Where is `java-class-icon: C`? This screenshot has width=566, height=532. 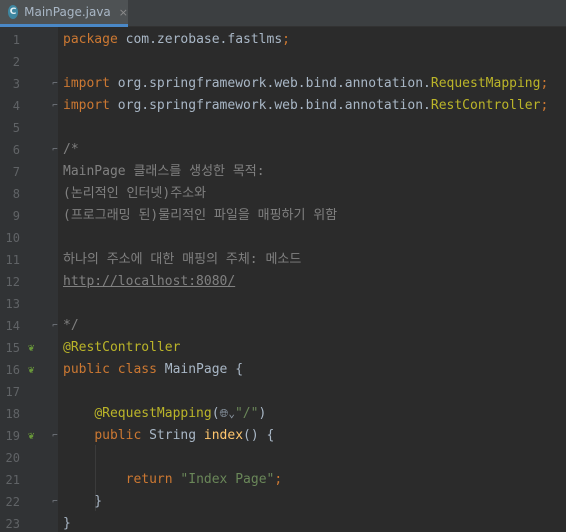 java-class-icon: C is located at coordinates (13, 12).